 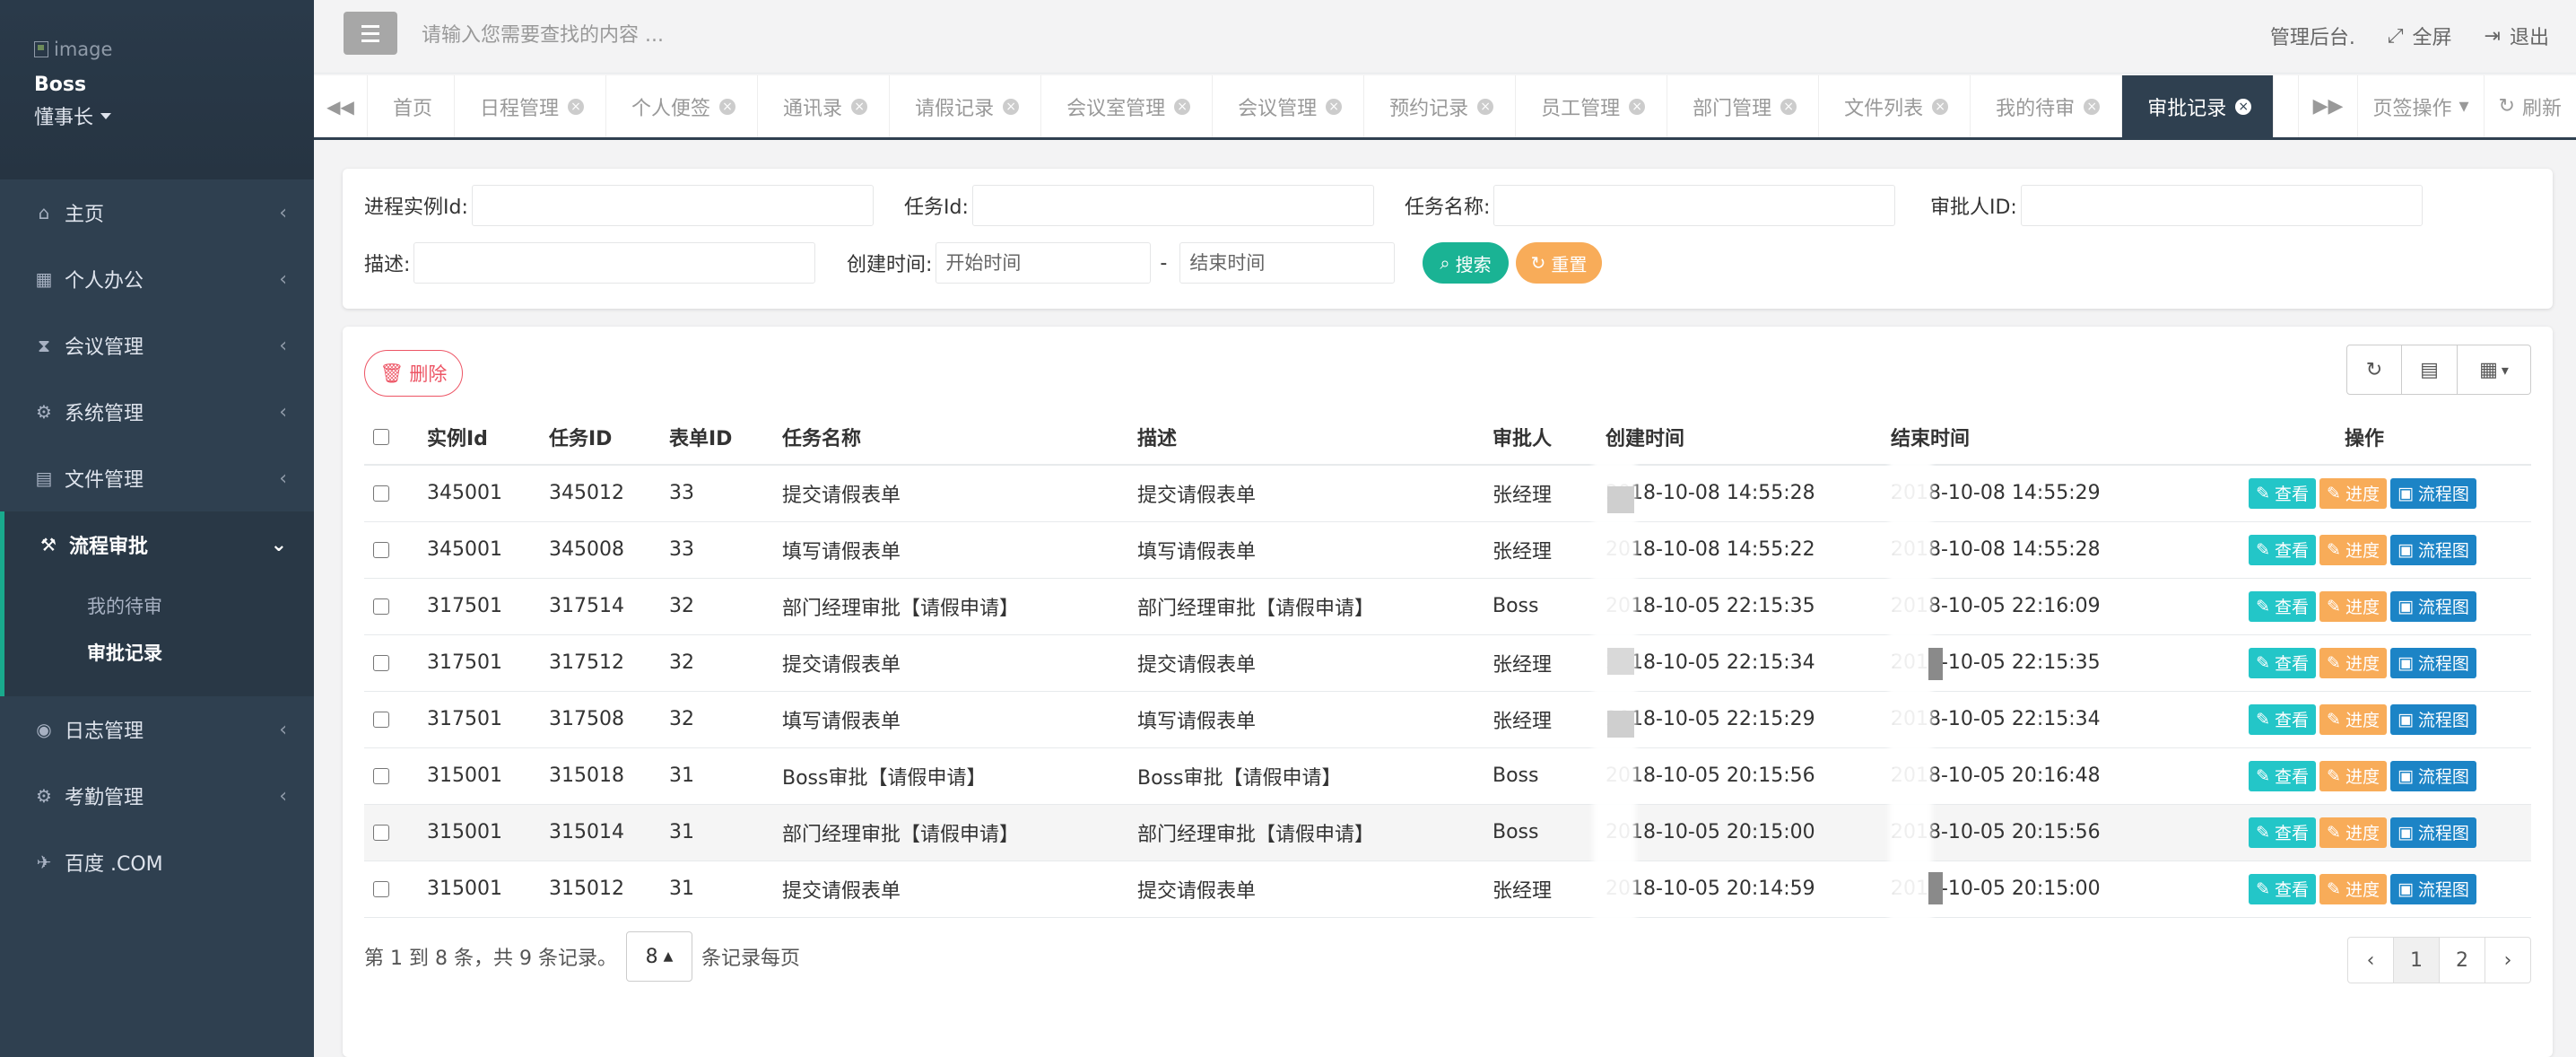 I want to click on sidebar-item-7: ⚙ 考勤管理 ‹, so click(x=157, y=796).